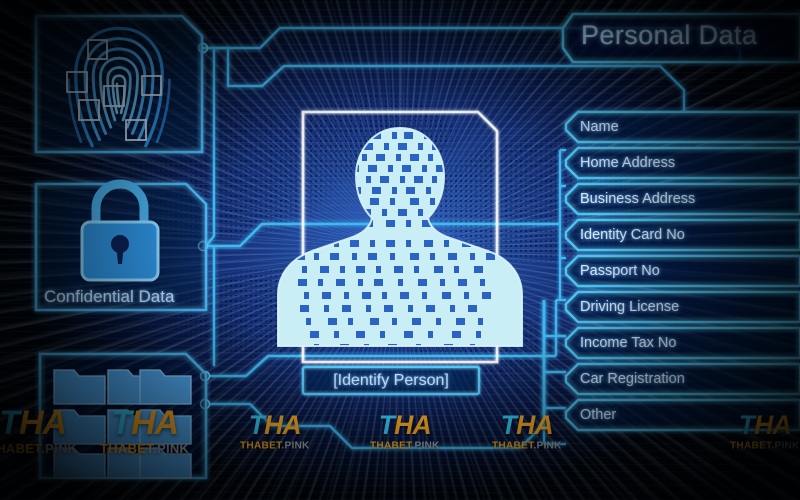  Describe the element at coordinates (628, 163) in the screenshot. I see `field-label: Home Address` at that location.